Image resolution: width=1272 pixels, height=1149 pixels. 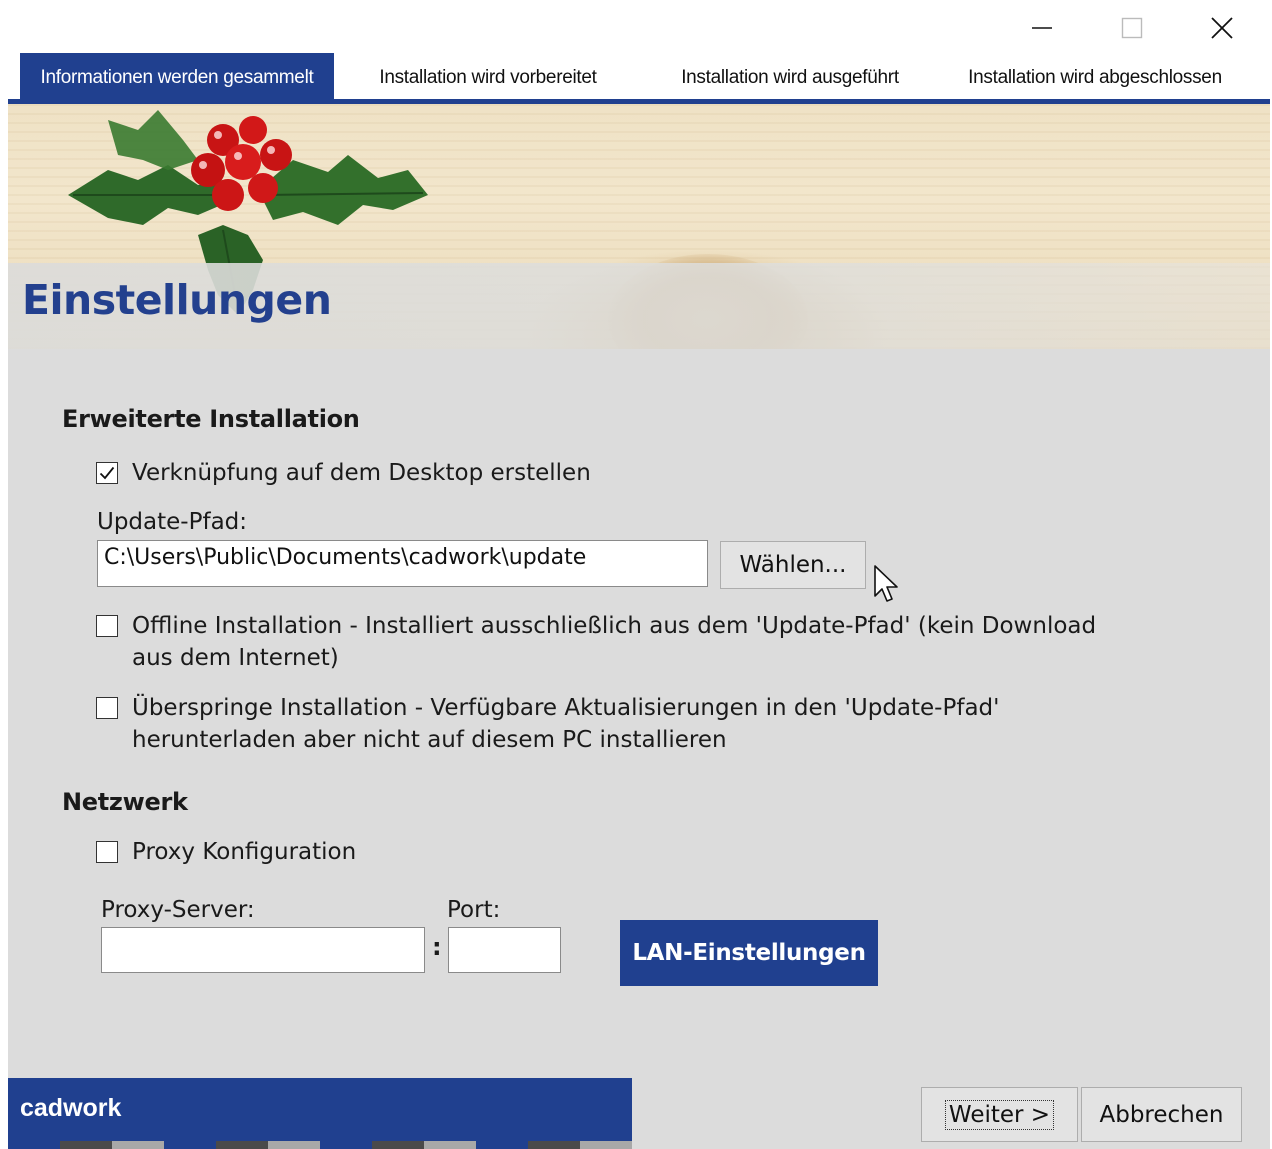 I want to click on port-label: Port:, so click(x=474, y=910).